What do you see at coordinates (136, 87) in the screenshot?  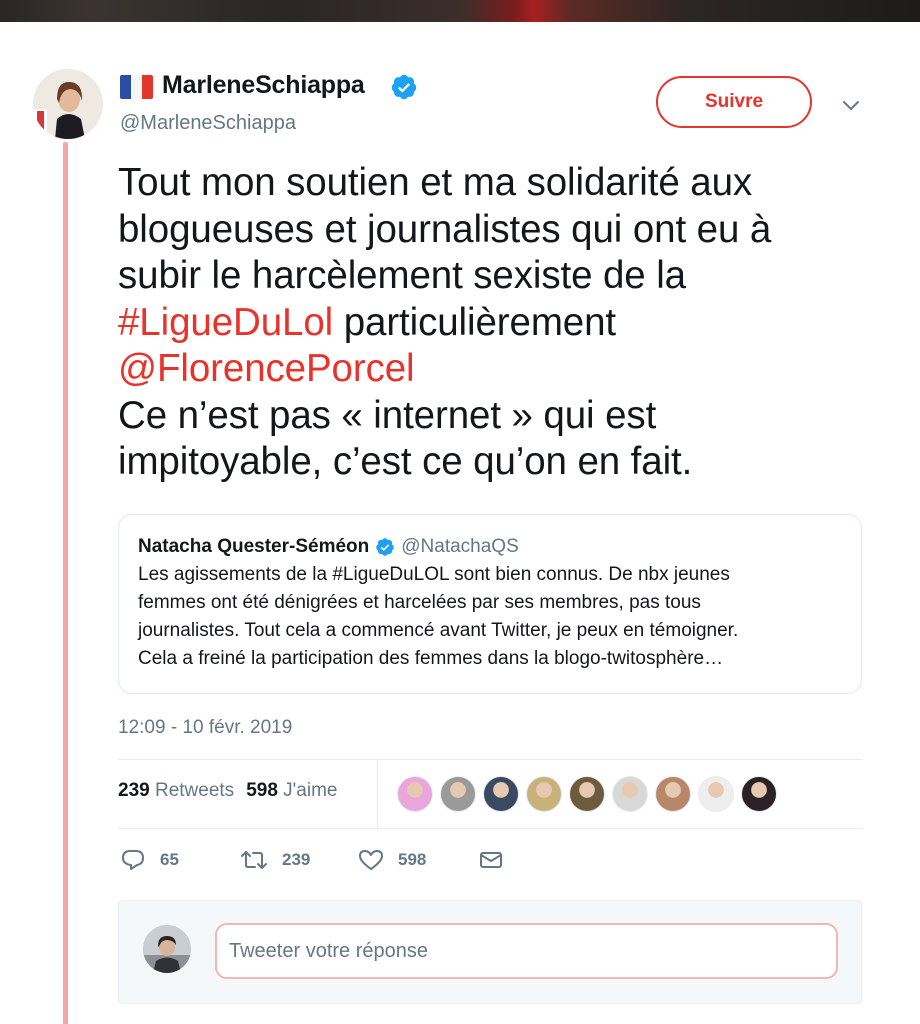 I see `flag-france-icon` at bounding box center [136, 87].